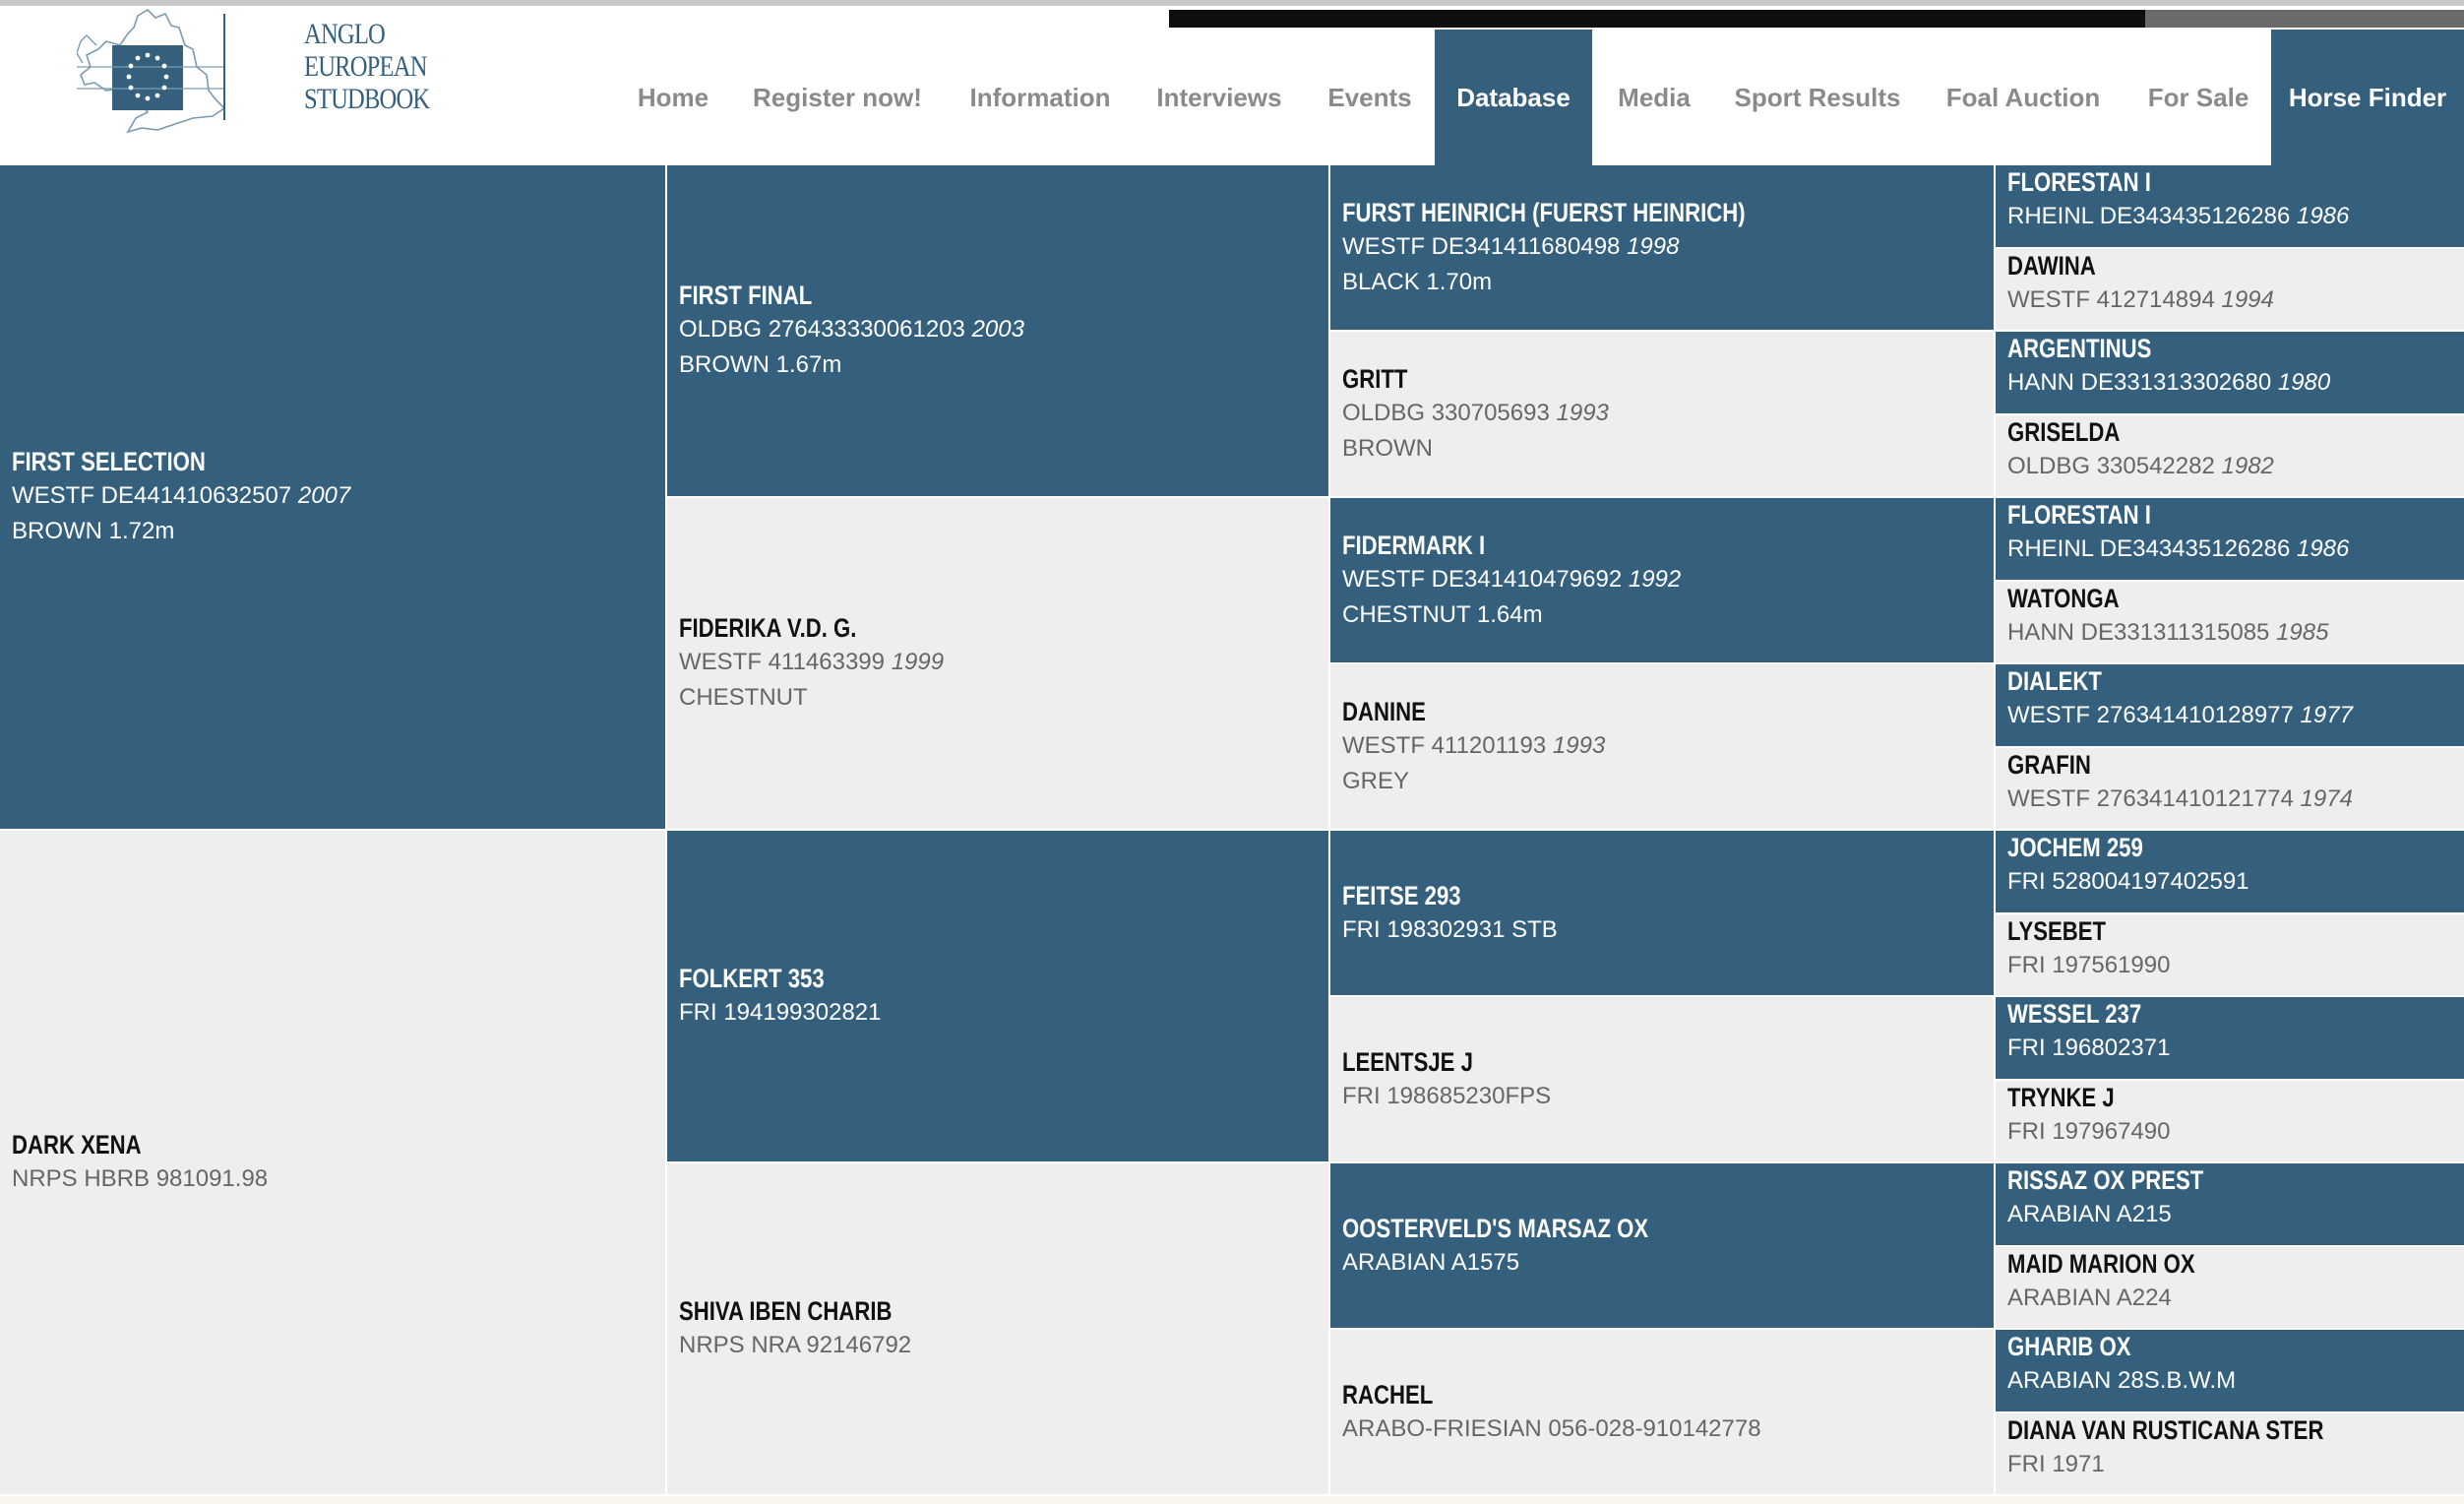 The width and height of the screenshot is (2464, 1504). What do you see at coordinates (1609, 711) in the screenshot?
I see `horse-name: DANINE` at bounding box center [1609, 711].